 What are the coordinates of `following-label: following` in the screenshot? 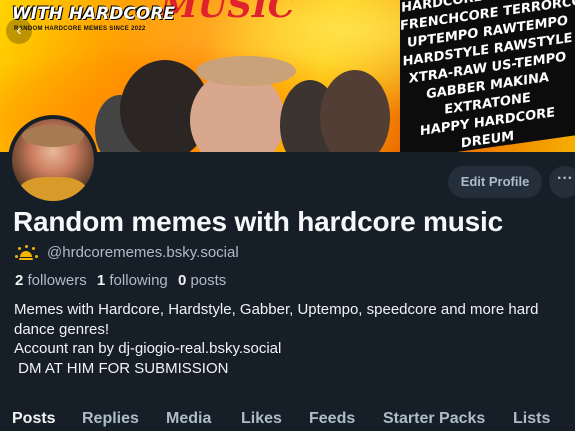 It's located at (138, 280).